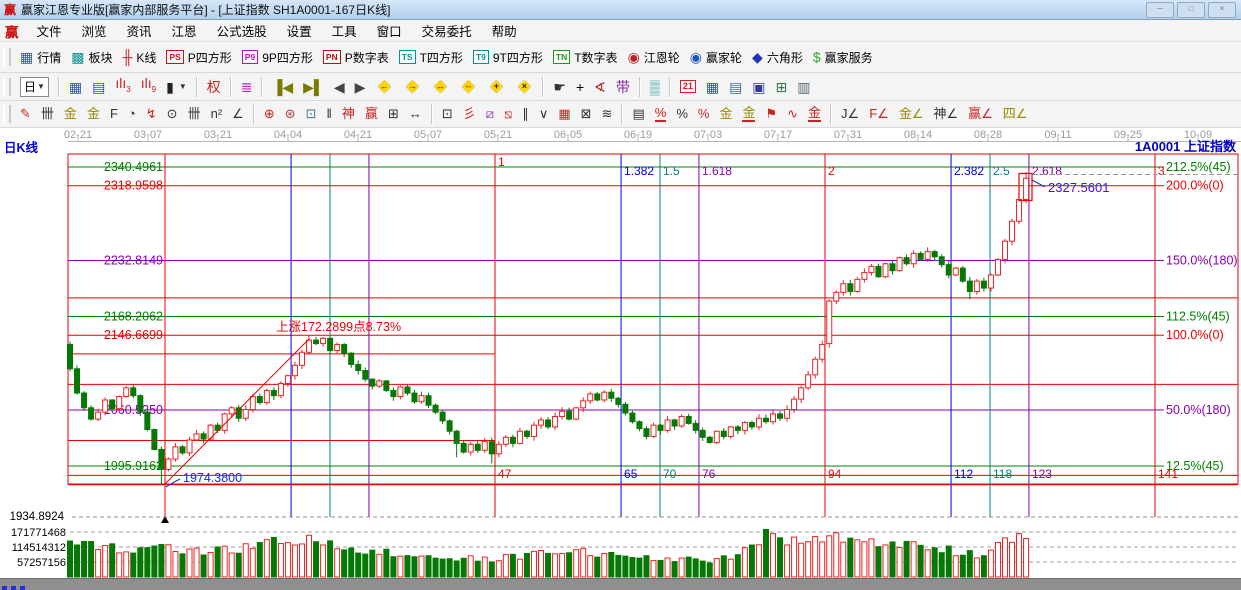 The height and width of the screenshot is (590, 1241). What do you see at coordinates (661, 114) in the screenshot?
I see `pct-line-icon: %` at bounding box center [661, 114].